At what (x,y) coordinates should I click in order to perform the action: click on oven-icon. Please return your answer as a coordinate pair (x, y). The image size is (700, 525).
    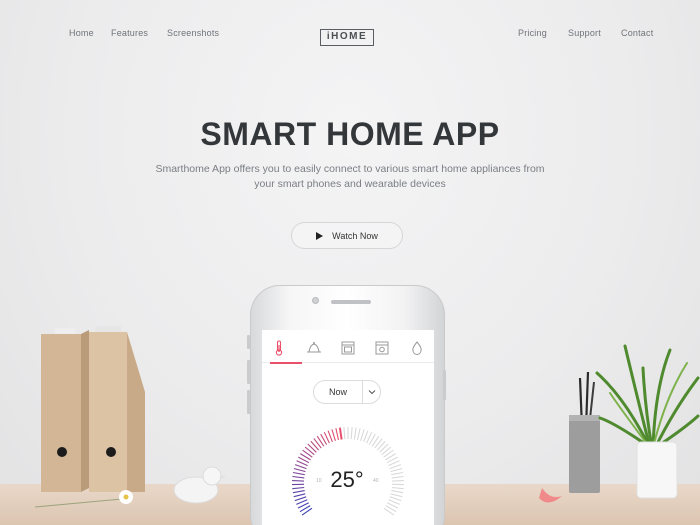
    Looking at the image, I should click on (348, 347).